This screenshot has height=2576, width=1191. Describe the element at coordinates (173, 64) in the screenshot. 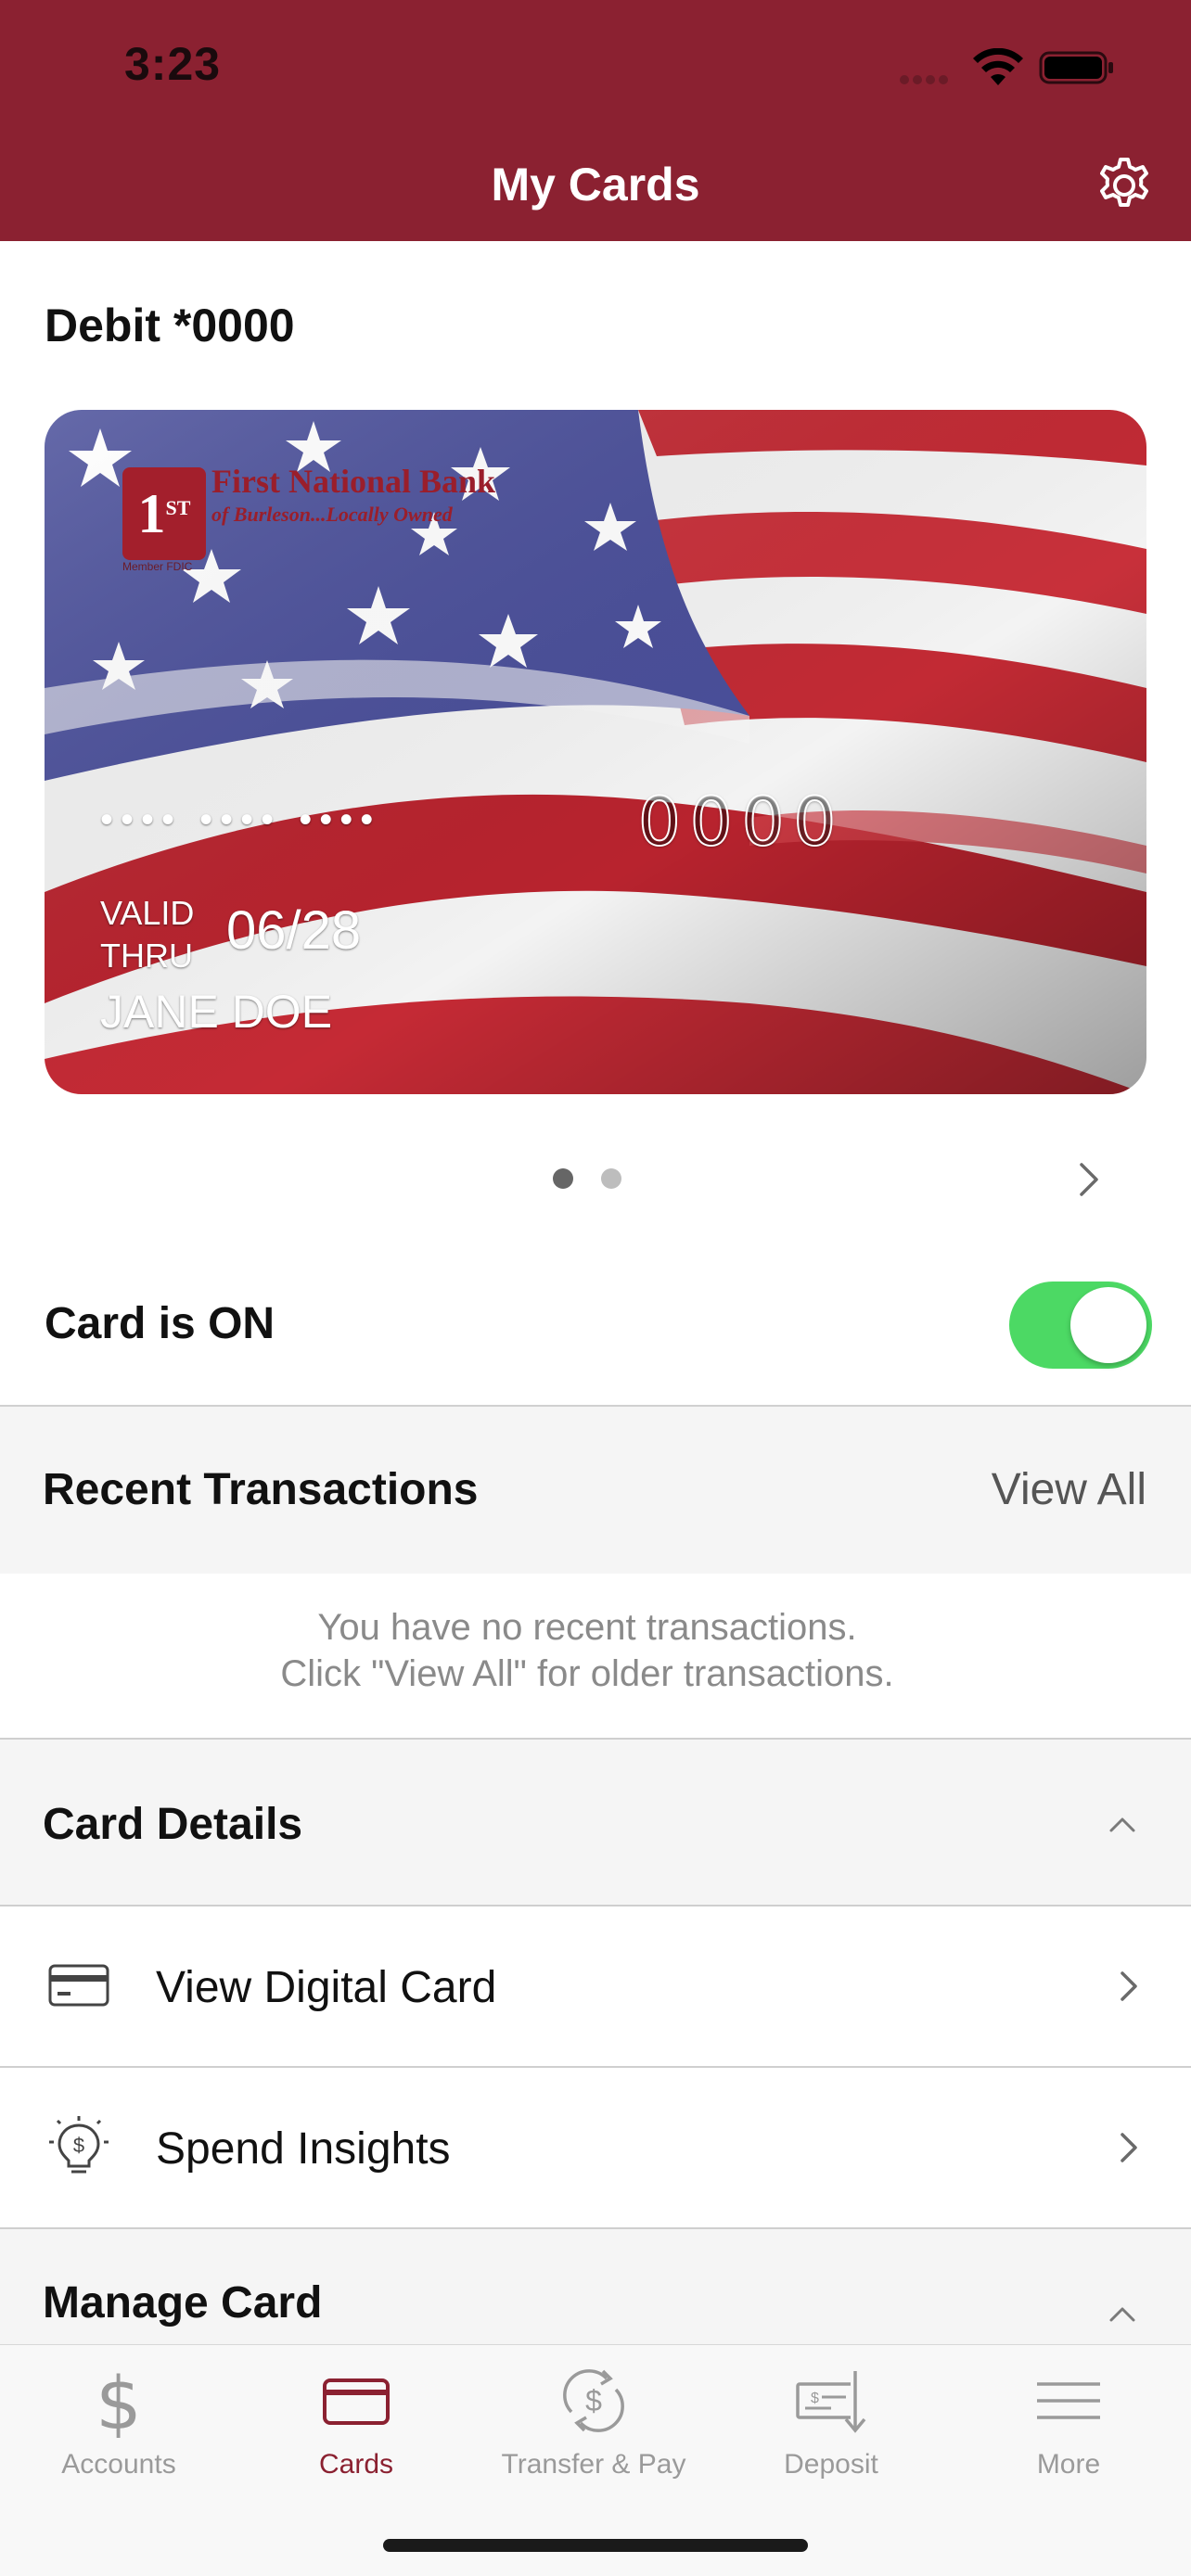

I see `status-time: 3:23` at that location.